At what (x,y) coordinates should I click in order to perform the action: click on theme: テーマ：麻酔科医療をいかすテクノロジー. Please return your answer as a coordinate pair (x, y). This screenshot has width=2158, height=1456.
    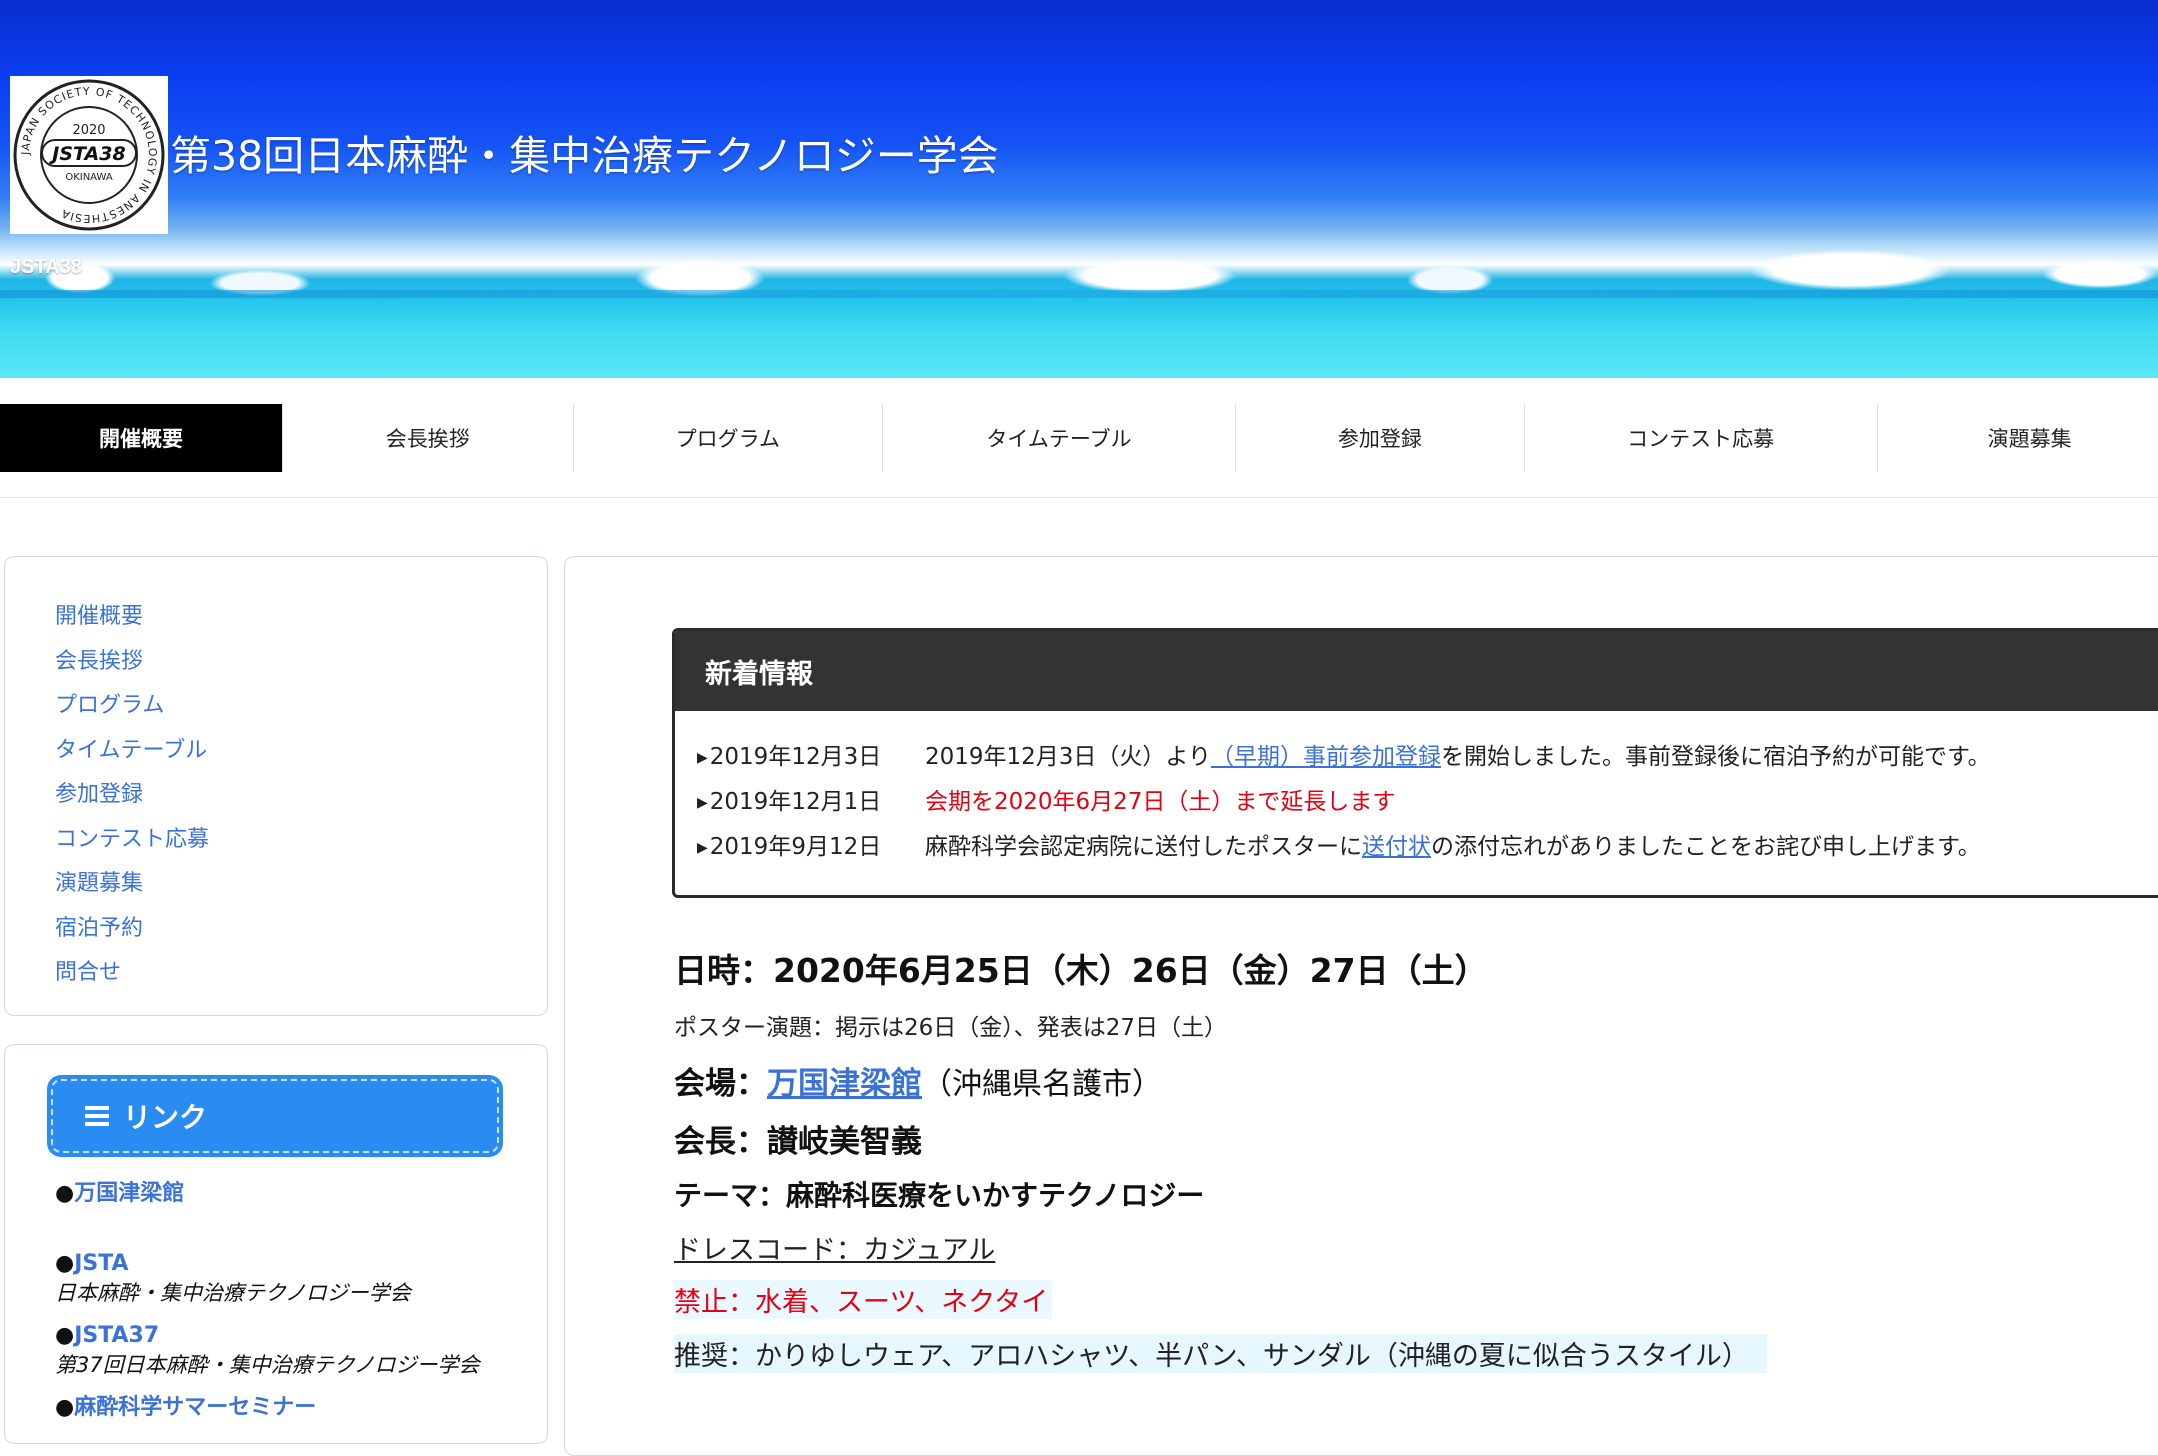
    Looking at the image, I should click on (939, 1195).